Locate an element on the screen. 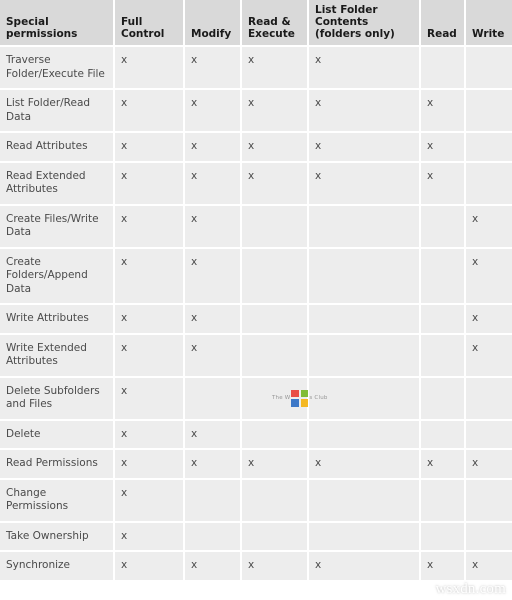 The width and height of the screenshot is (512, 600). table-row: Read Extended Attributes x x x x x is located at coordinates (256, 184).